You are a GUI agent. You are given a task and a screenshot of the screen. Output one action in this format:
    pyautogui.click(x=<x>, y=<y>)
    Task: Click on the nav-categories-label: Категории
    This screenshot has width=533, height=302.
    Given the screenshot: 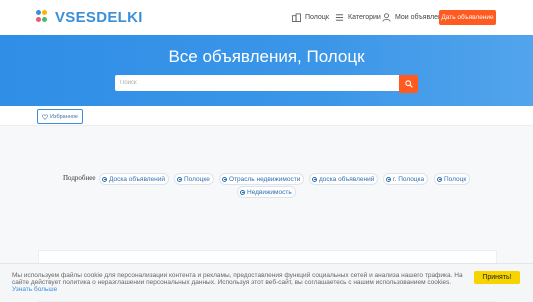 What is the action you would take?
    pyautogui.click(x=364, y=17)
    